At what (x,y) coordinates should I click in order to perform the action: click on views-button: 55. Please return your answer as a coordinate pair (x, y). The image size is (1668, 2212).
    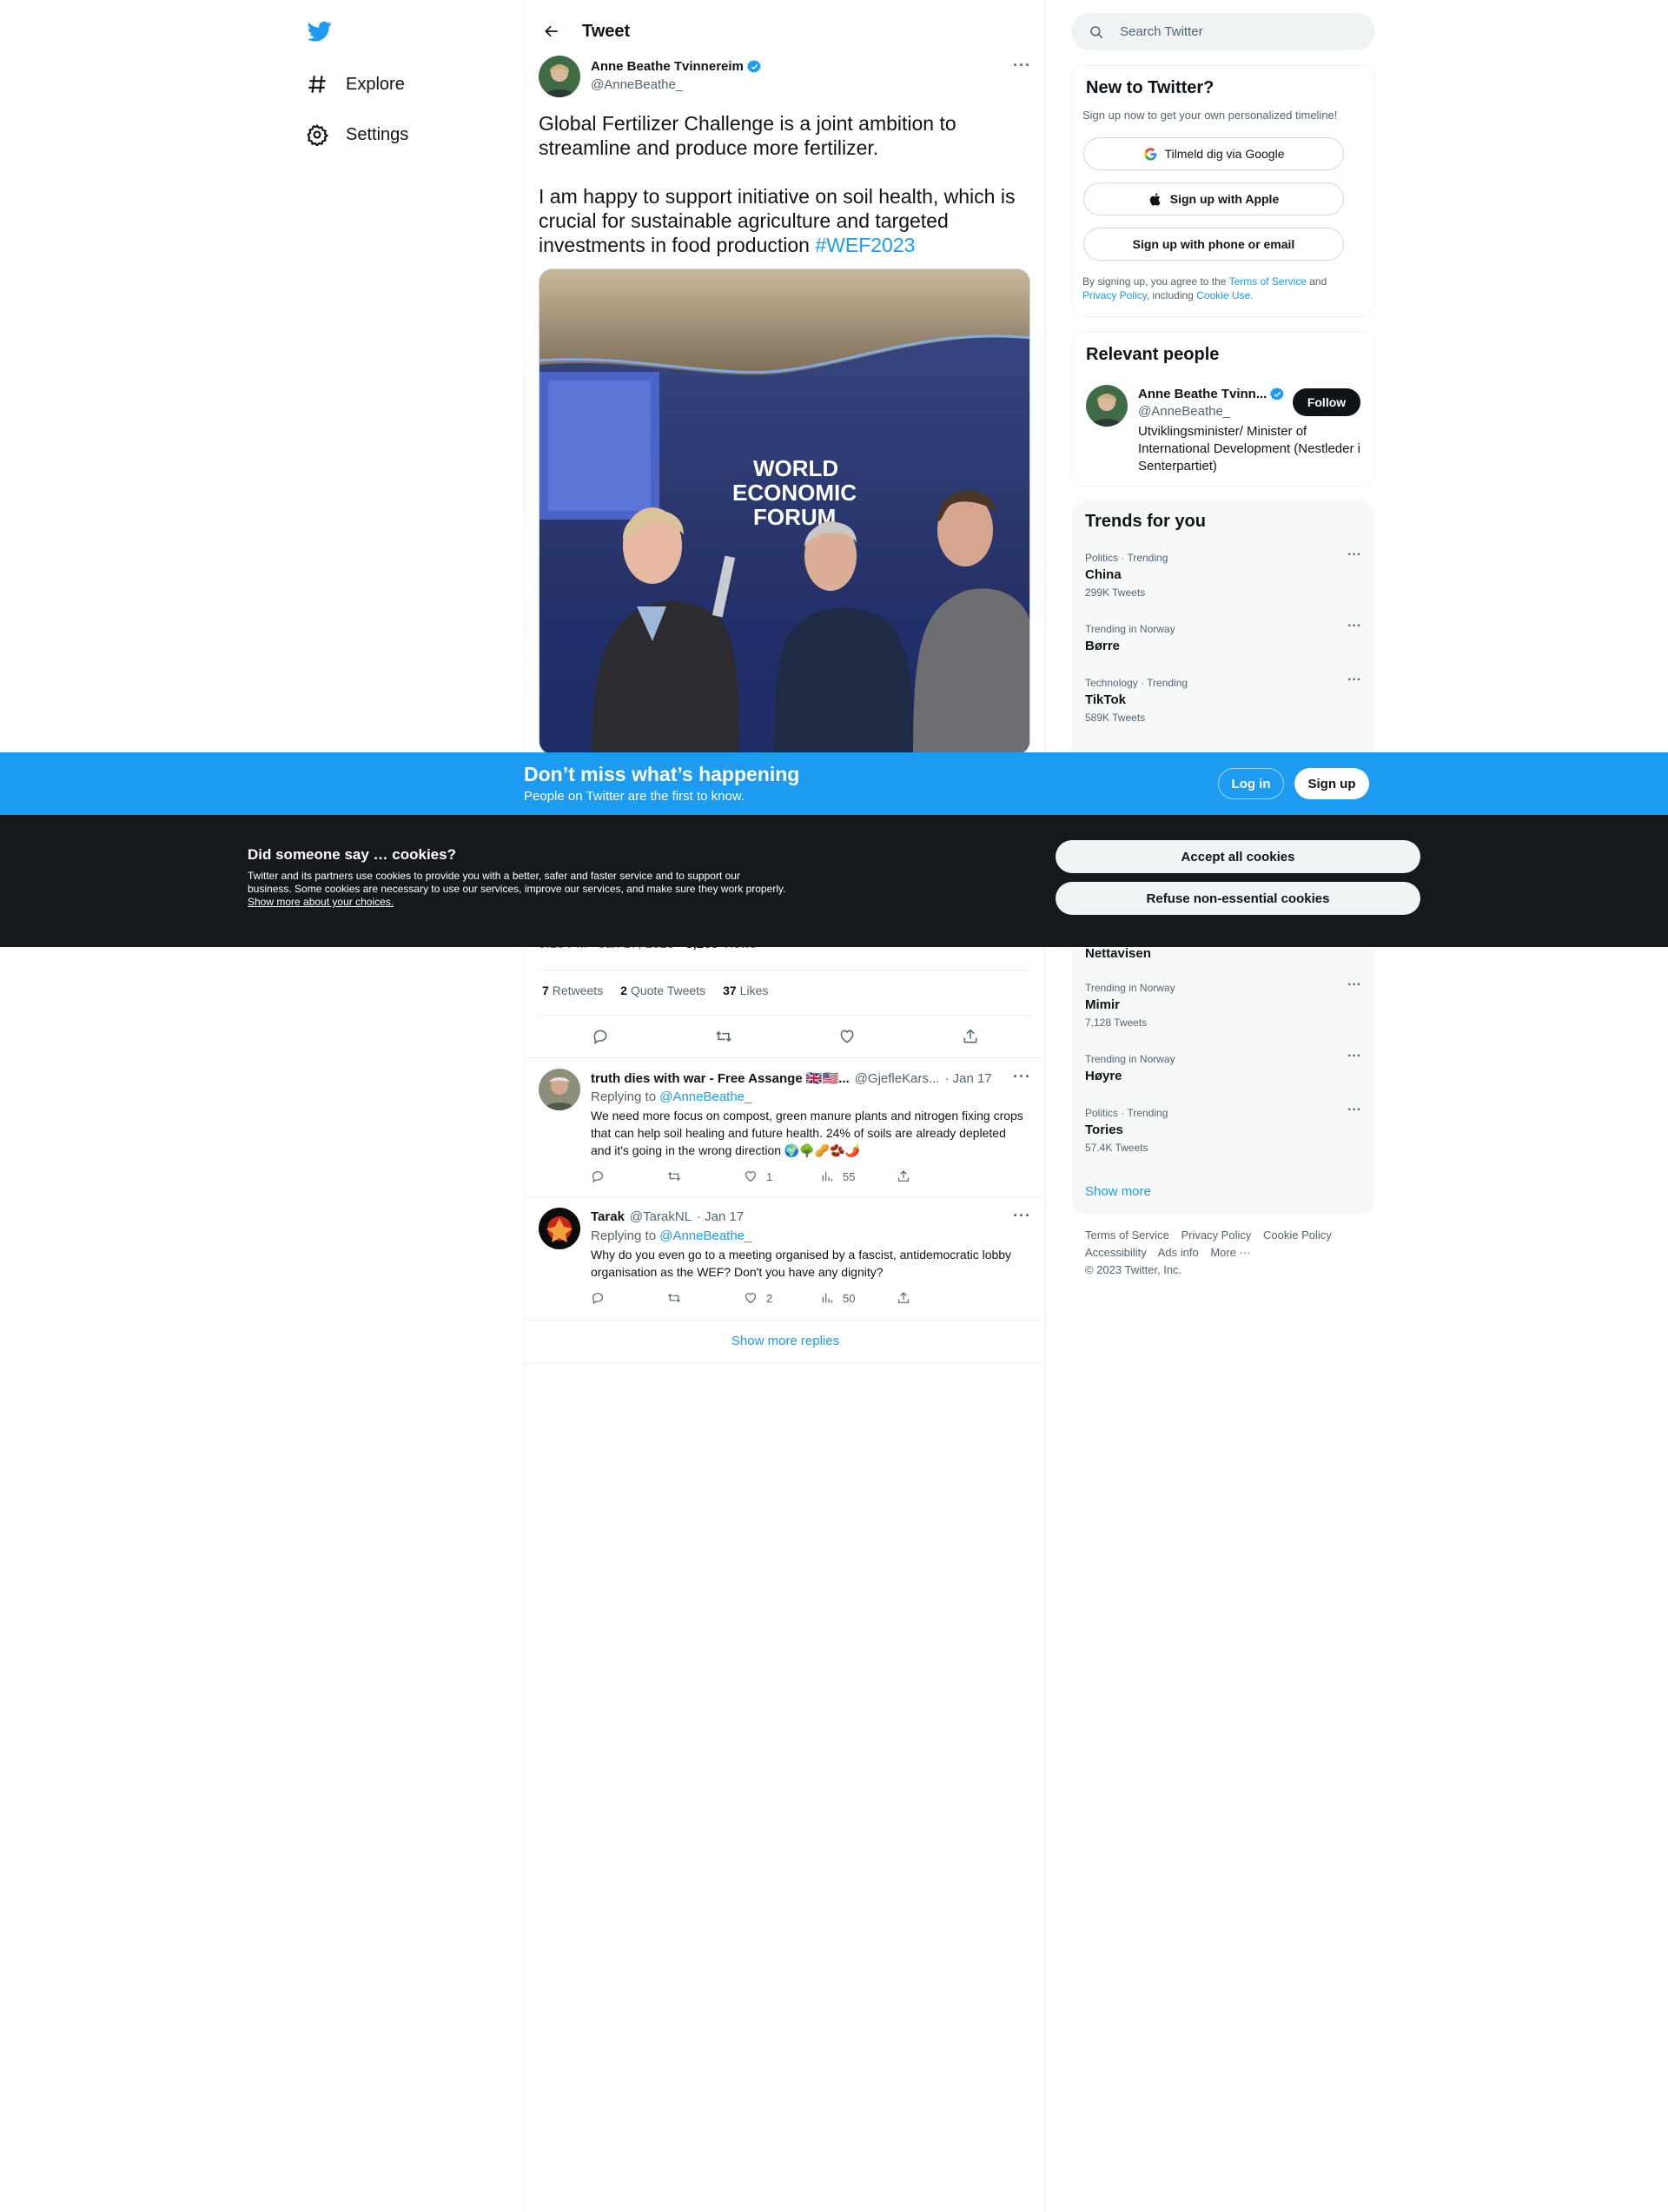
    Looking at the image, I should click on (858, 1176).